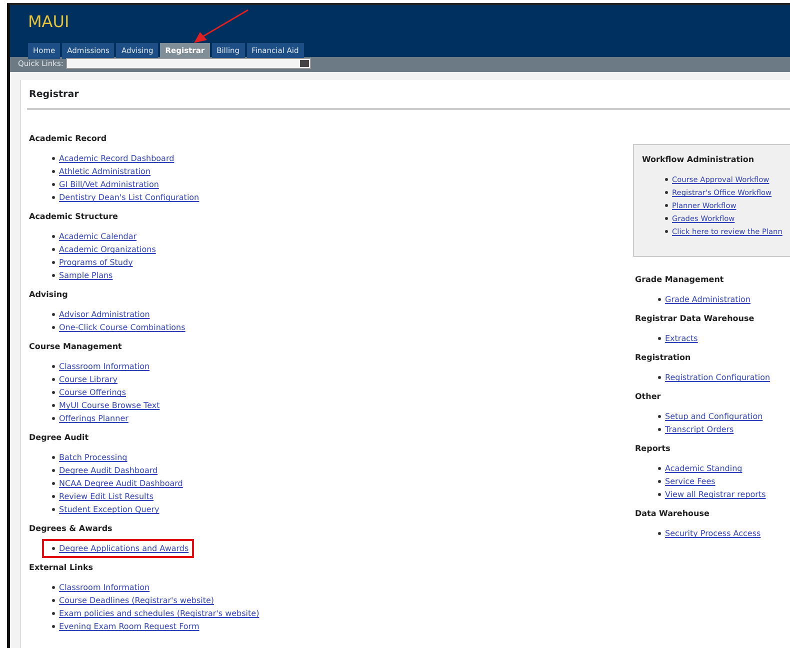 Image resolution: width=790 pixels, height=648 pixels. I want to click on section-heading: Workflow Administration, so click(699, 160).